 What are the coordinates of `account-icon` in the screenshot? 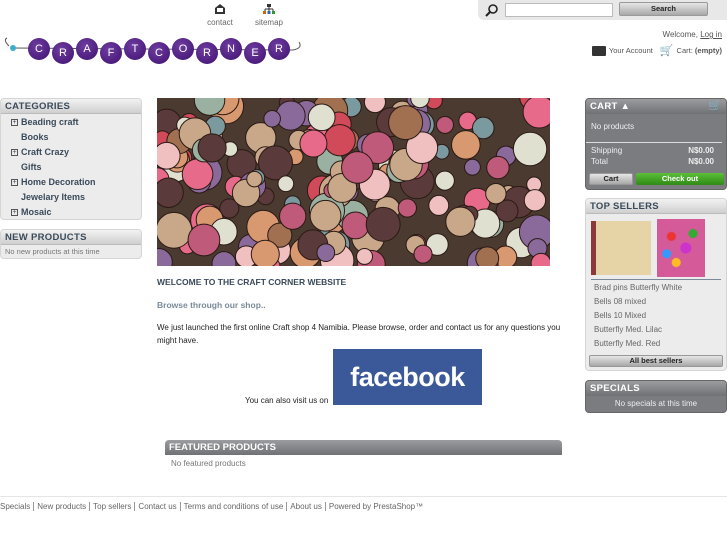 It's located at (598, 50).